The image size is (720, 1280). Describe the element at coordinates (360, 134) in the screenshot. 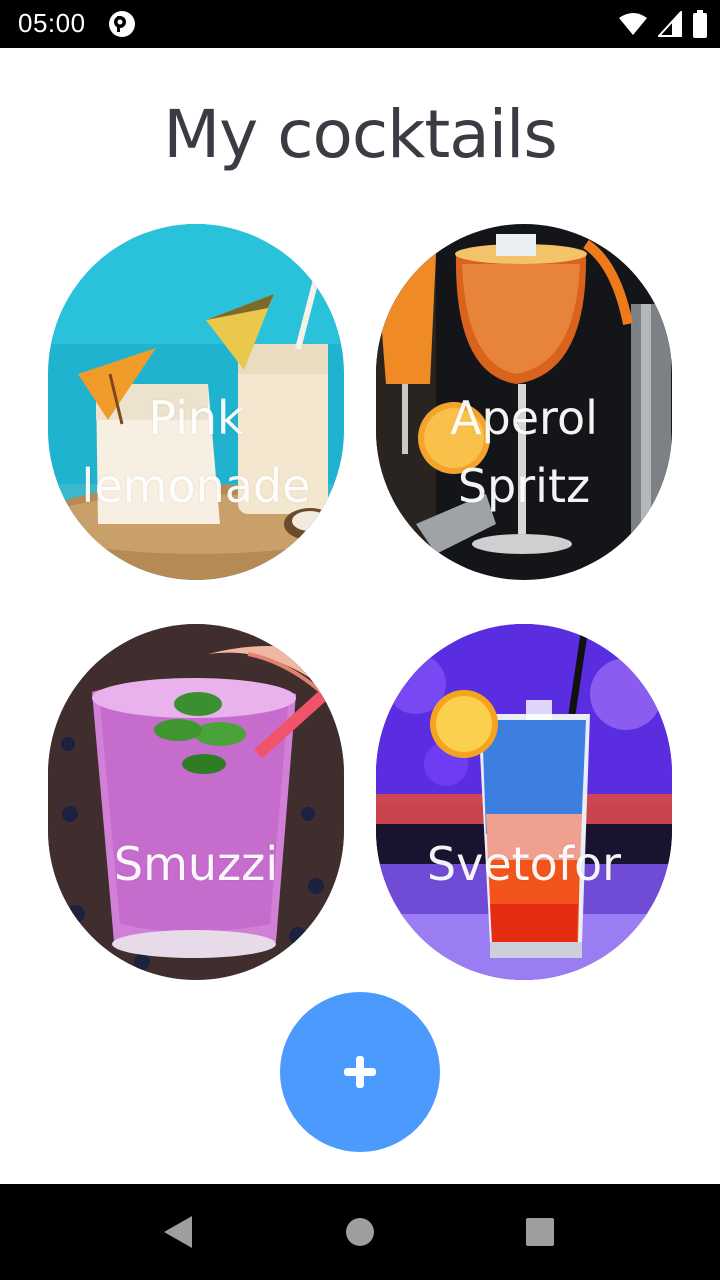

I see `page-title: My cocktails` at that location.